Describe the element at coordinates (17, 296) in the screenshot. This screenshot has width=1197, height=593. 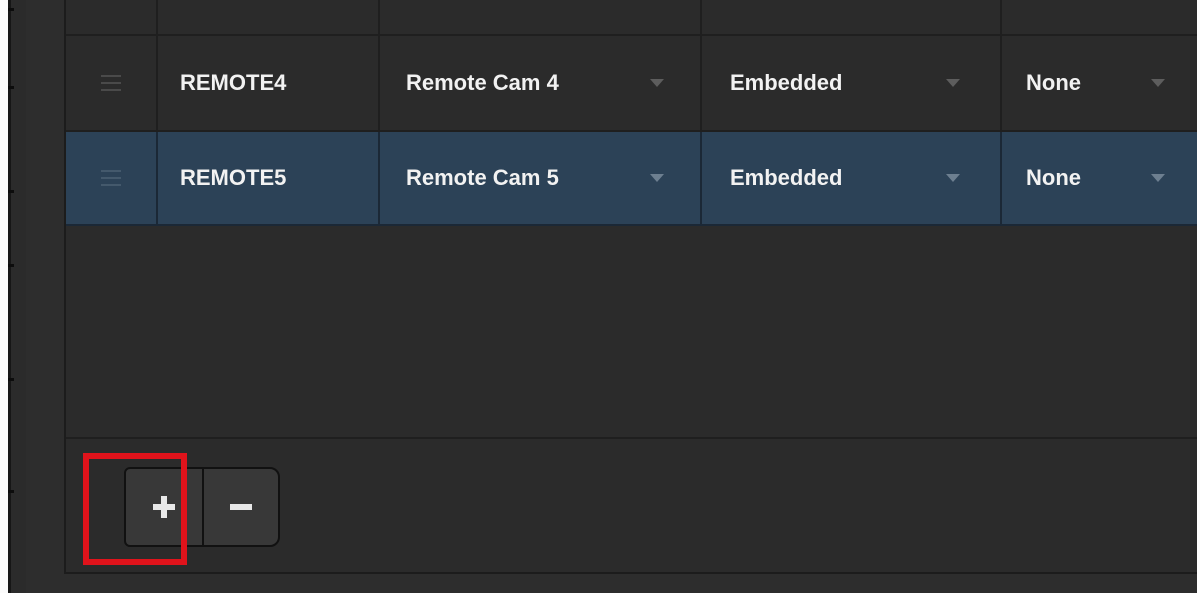
I see `left-panel-edge` at that location.